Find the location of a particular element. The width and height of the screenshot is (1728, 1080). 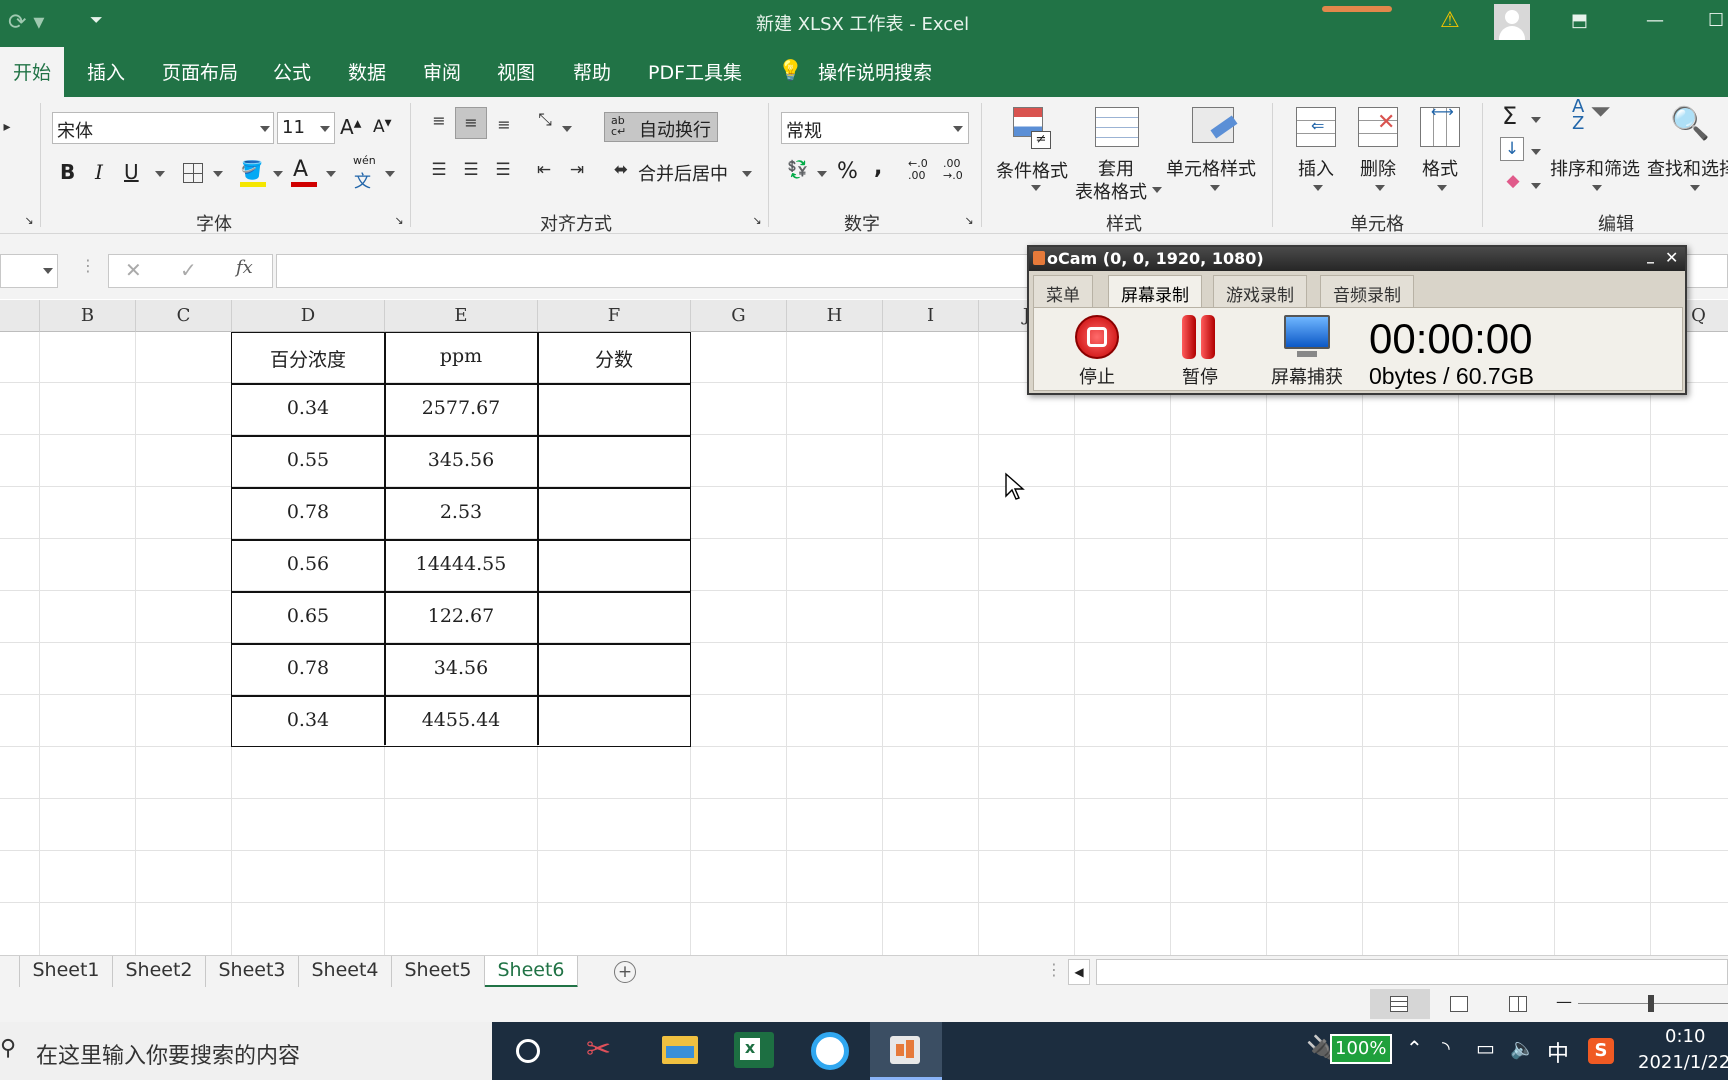

cell-e-0: 2577.67 is located at coordinates (461, 408).